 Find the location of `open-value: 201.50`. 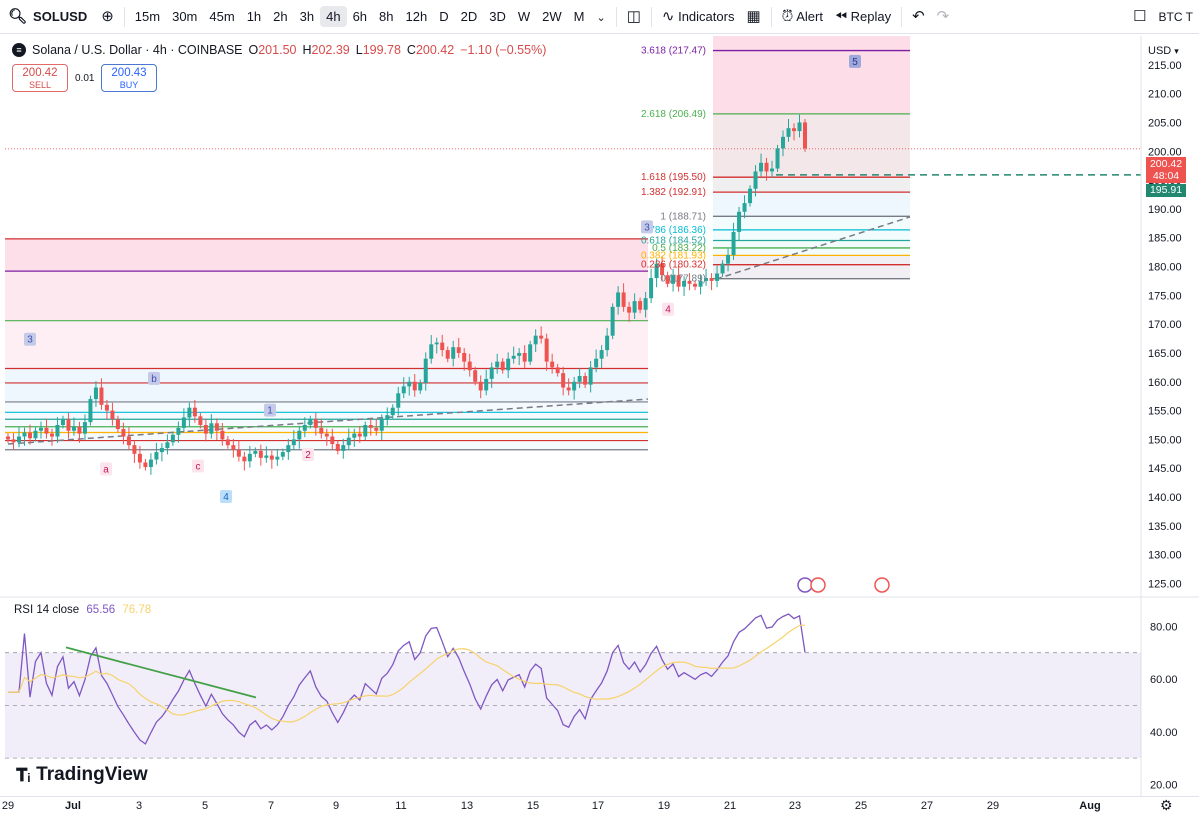

open-value: 201.50 is located at coordinates (277, 50).